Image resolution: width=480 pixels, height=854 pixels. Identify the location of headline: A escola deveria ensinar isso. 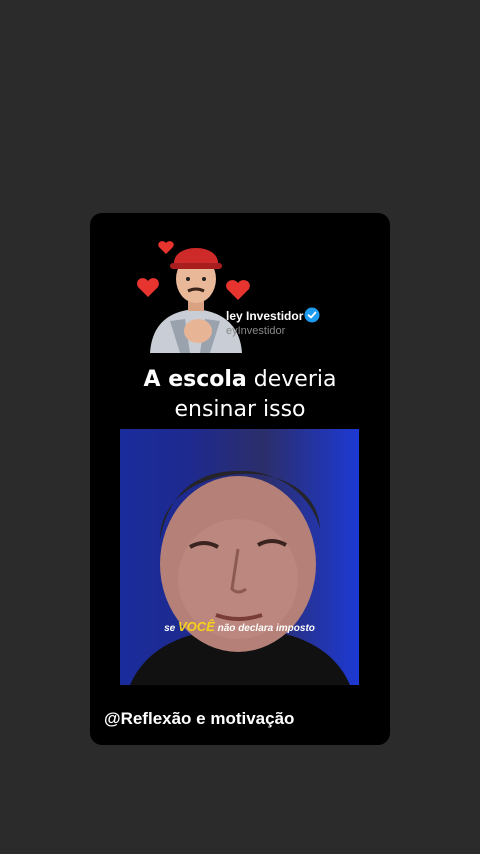
(240, 395).